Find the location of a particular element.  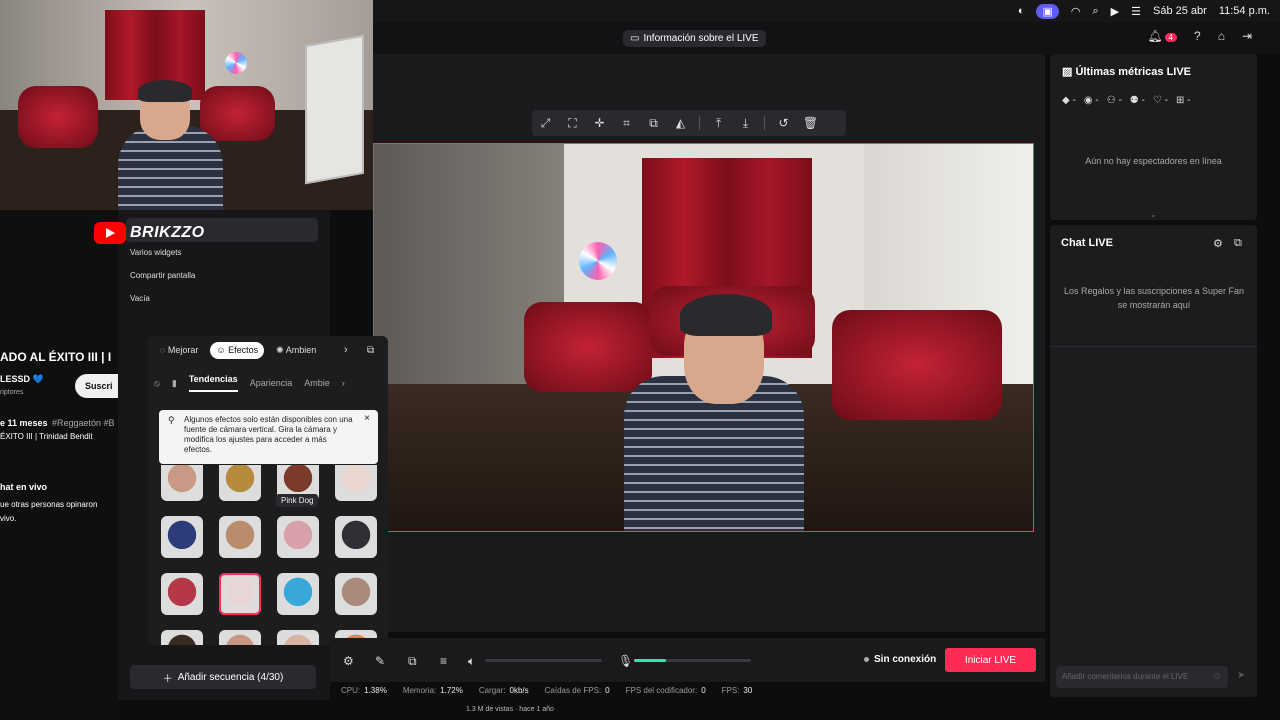

video-prize-wheel is located at coordinates (598, 261).